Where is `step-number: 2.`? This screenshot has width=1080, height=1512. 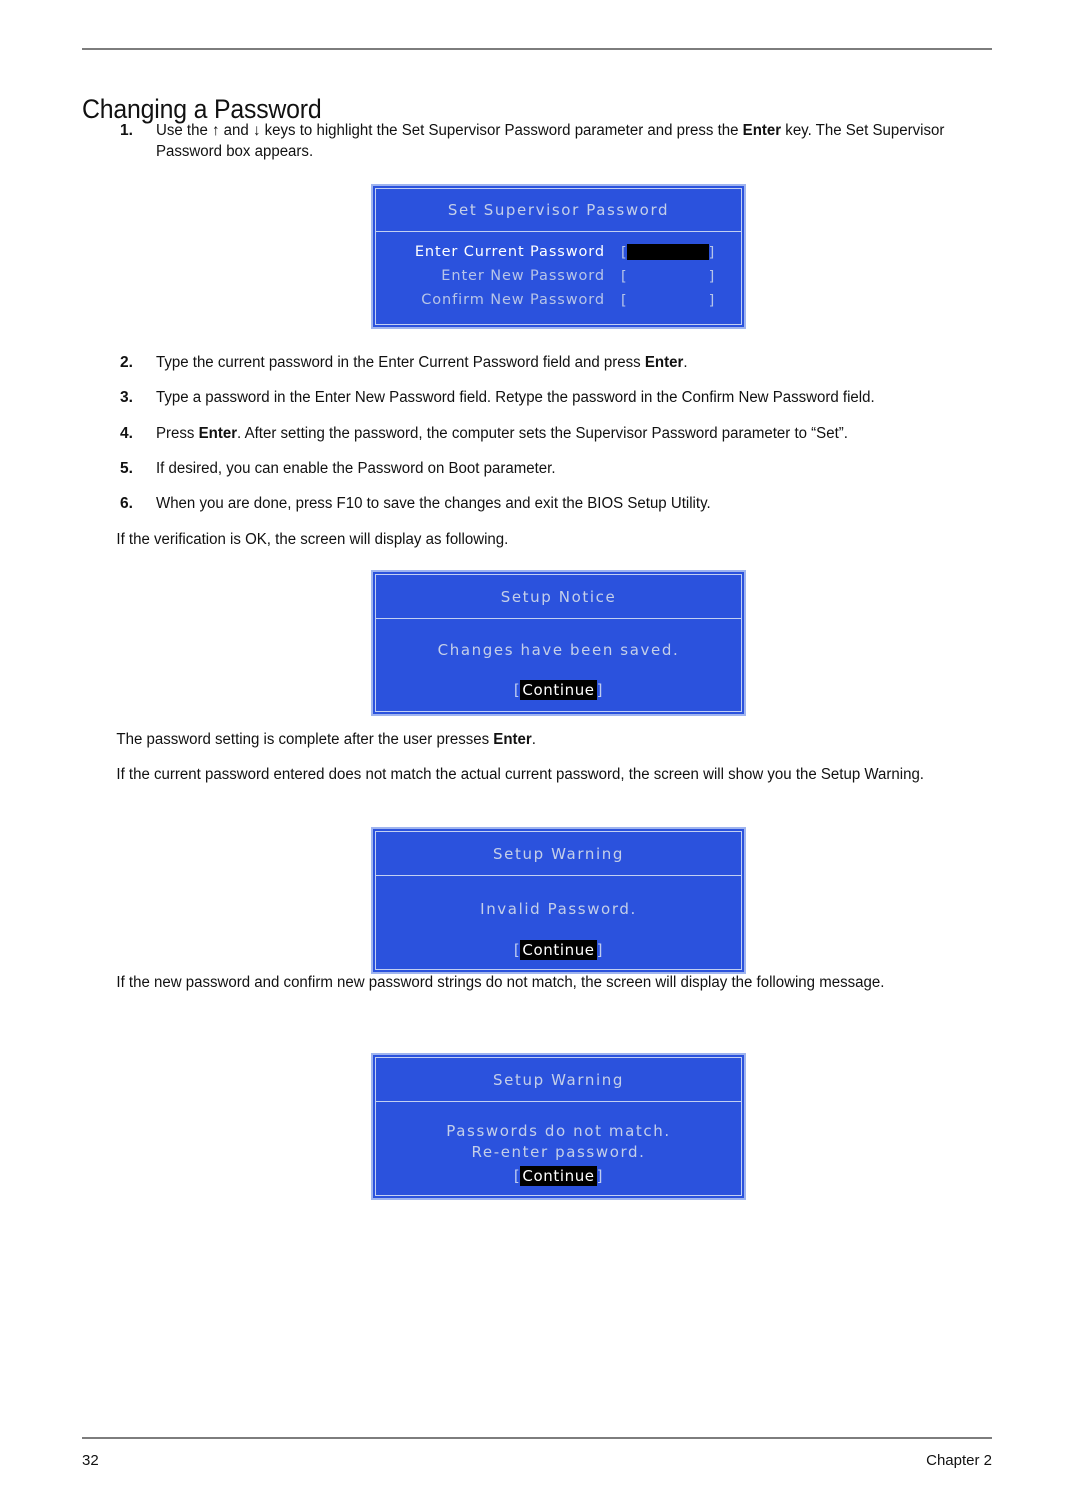 step-number: 2. is located at coordinates (126, 362).